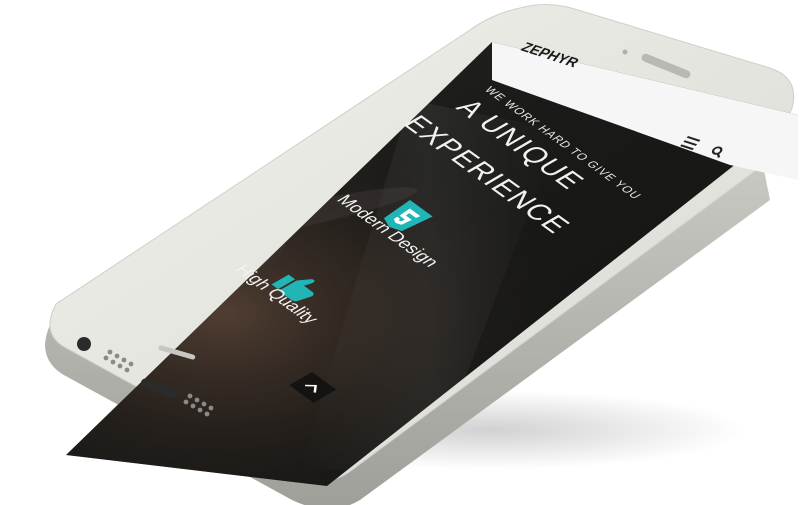 The image size is (800, 505). What do you see at coordinates (625, 52) in the screenshot?
I see `front-camera` at bounding box center [625, 52].